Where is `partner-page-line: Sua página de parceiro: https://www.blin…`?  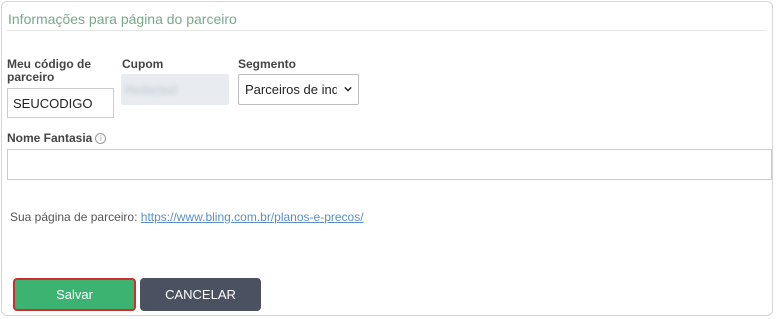 partner-page-line: Sua página de parceiro: https://www.blin… is located at coordinates (187, 217).